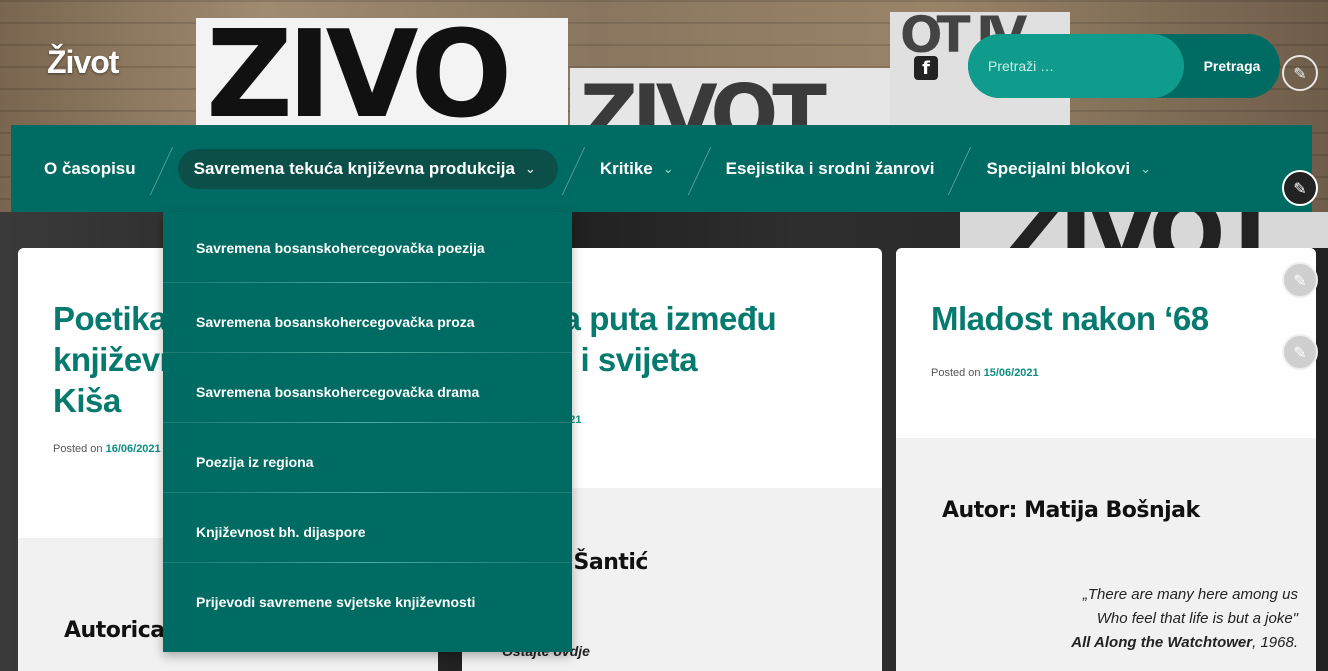 This screenshot has height=671, width=1328. What do you see at coordinates (83, 62) in the screenshot?
I see `site-title: Život` at bounding box center [83, 62].